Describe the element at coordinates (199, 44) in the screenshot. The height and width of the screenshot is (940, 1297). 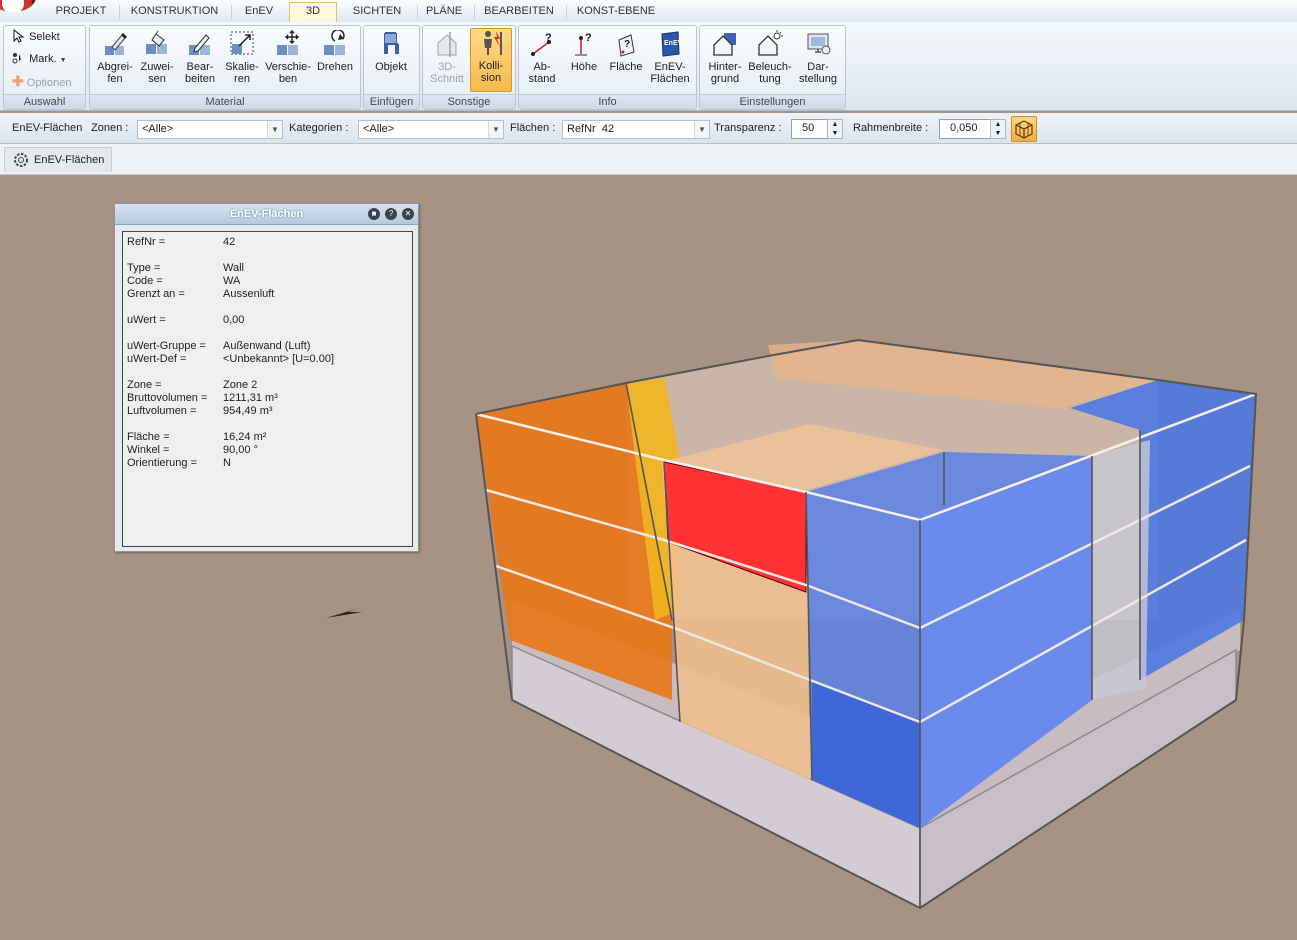
I see `pencil-icon` at that location.